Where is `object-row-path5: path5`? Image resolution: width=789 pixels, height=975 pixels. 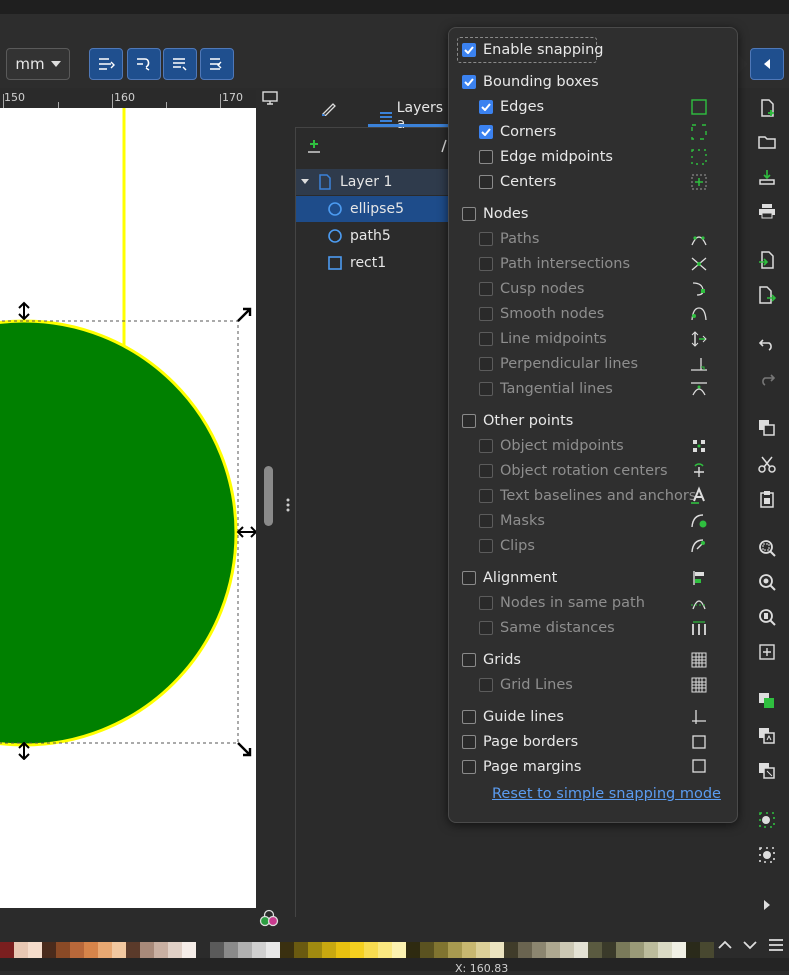
object-row-path5: path5 is located at coordinates (376, 236).